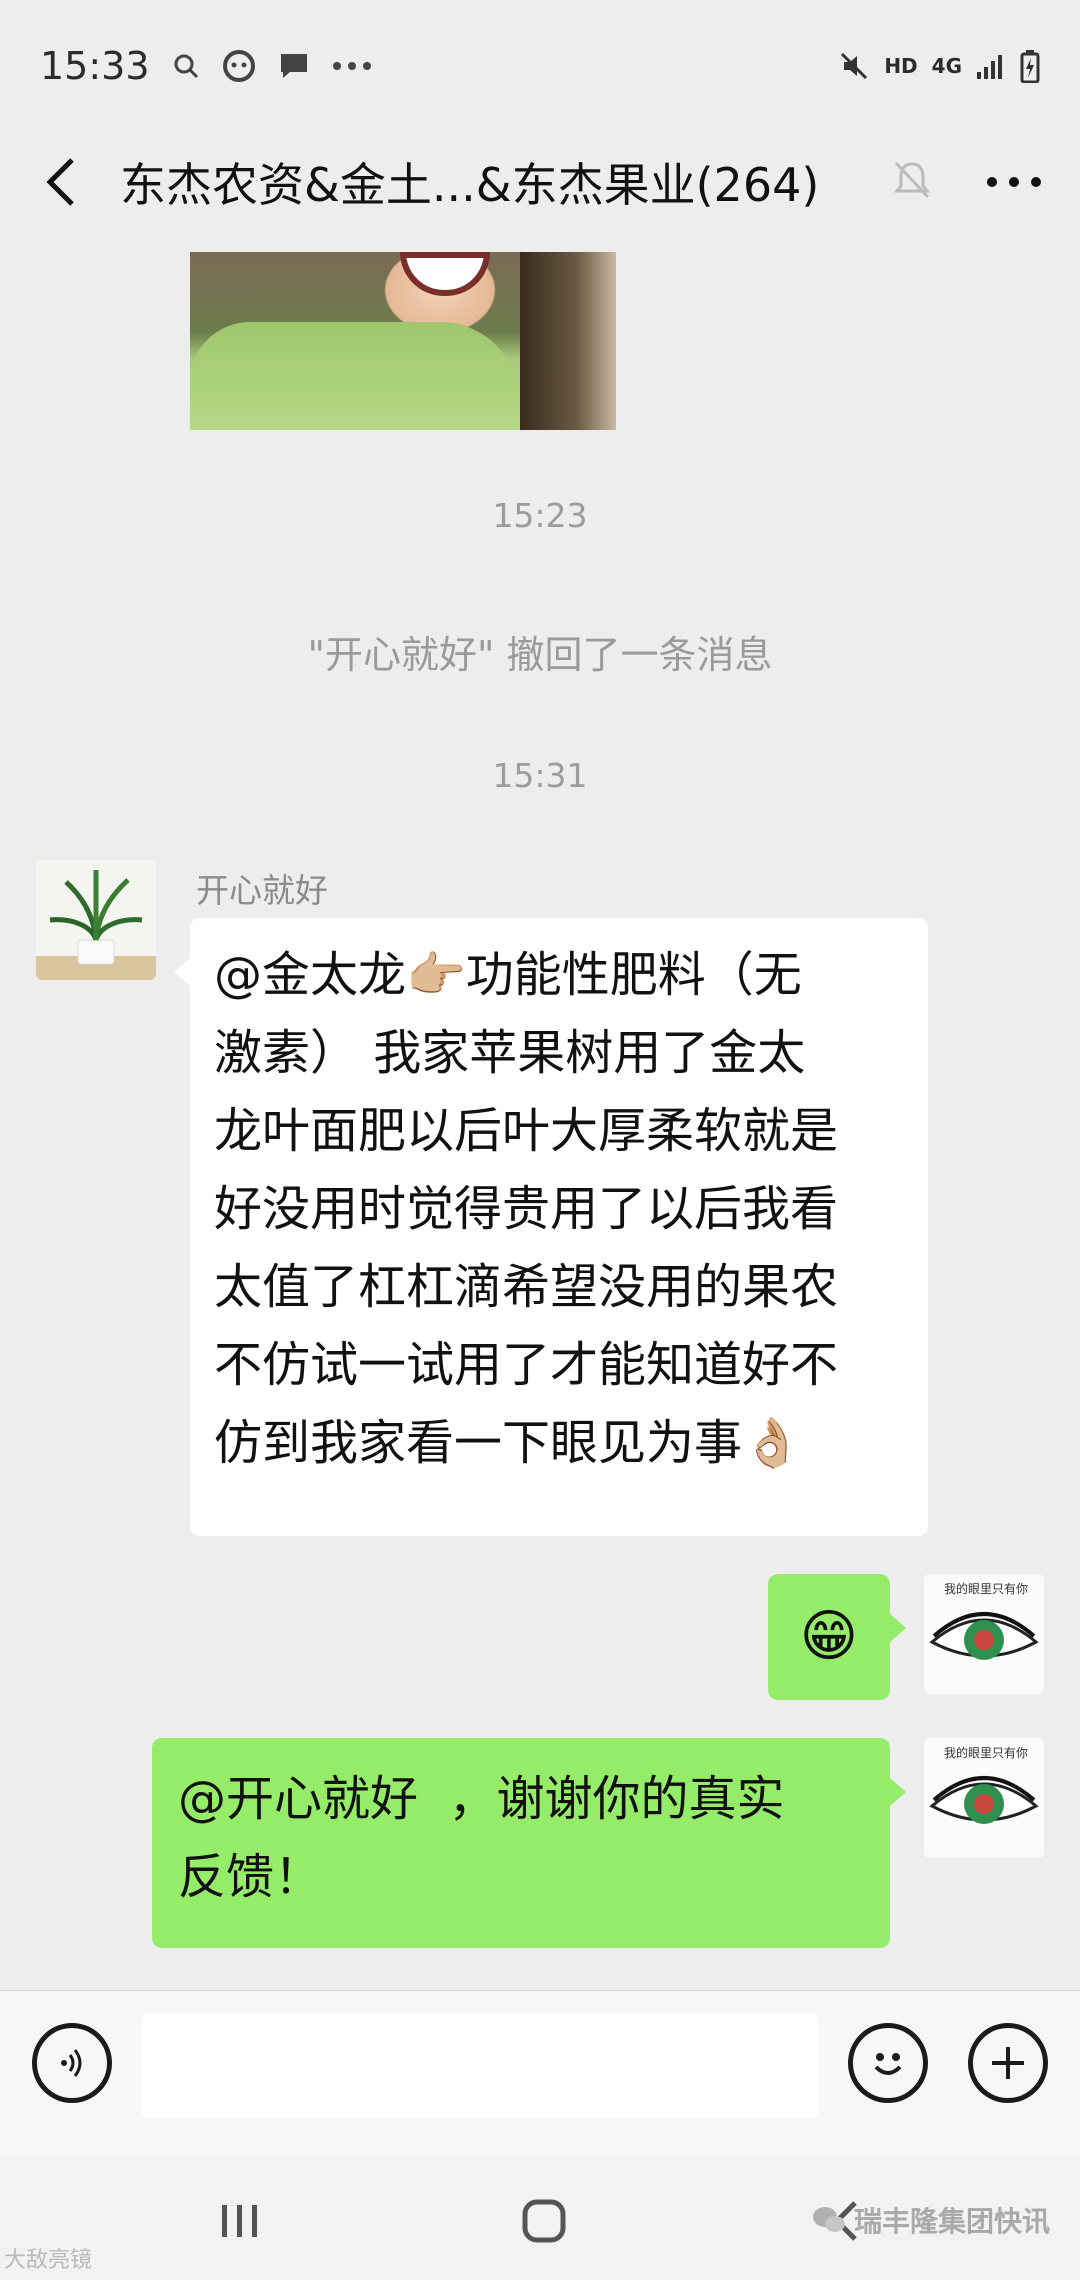  I want to click on recents-button, so click(240, 2221).